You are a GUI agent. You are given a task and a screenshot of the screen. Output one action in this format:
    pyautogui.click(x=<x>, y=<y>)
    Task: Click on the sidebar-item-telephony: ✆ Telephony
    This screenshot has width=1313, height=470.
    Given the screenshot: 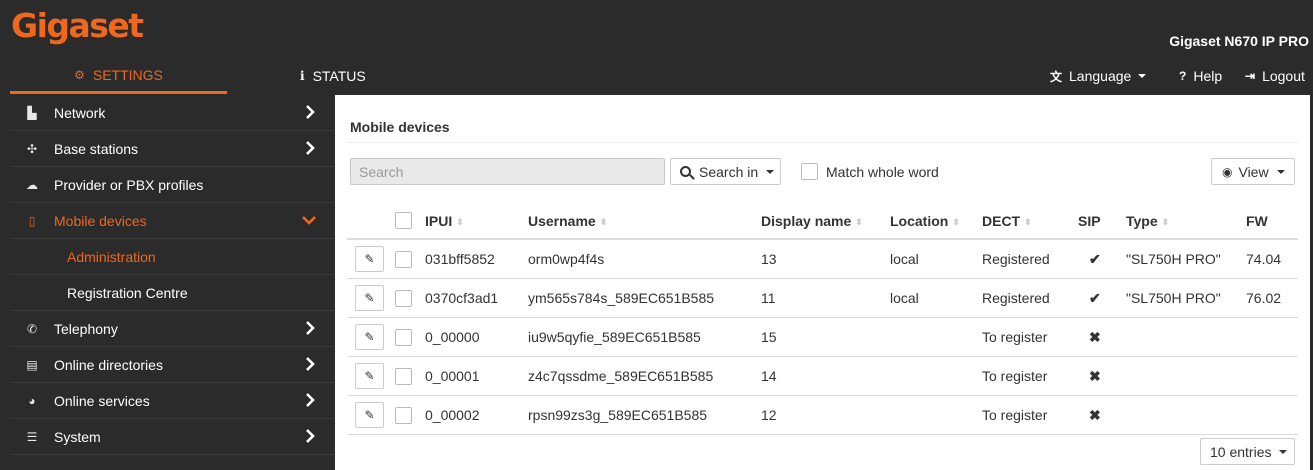 What is the action you would take?
    pyautogui.click(x=172, y=329)
    